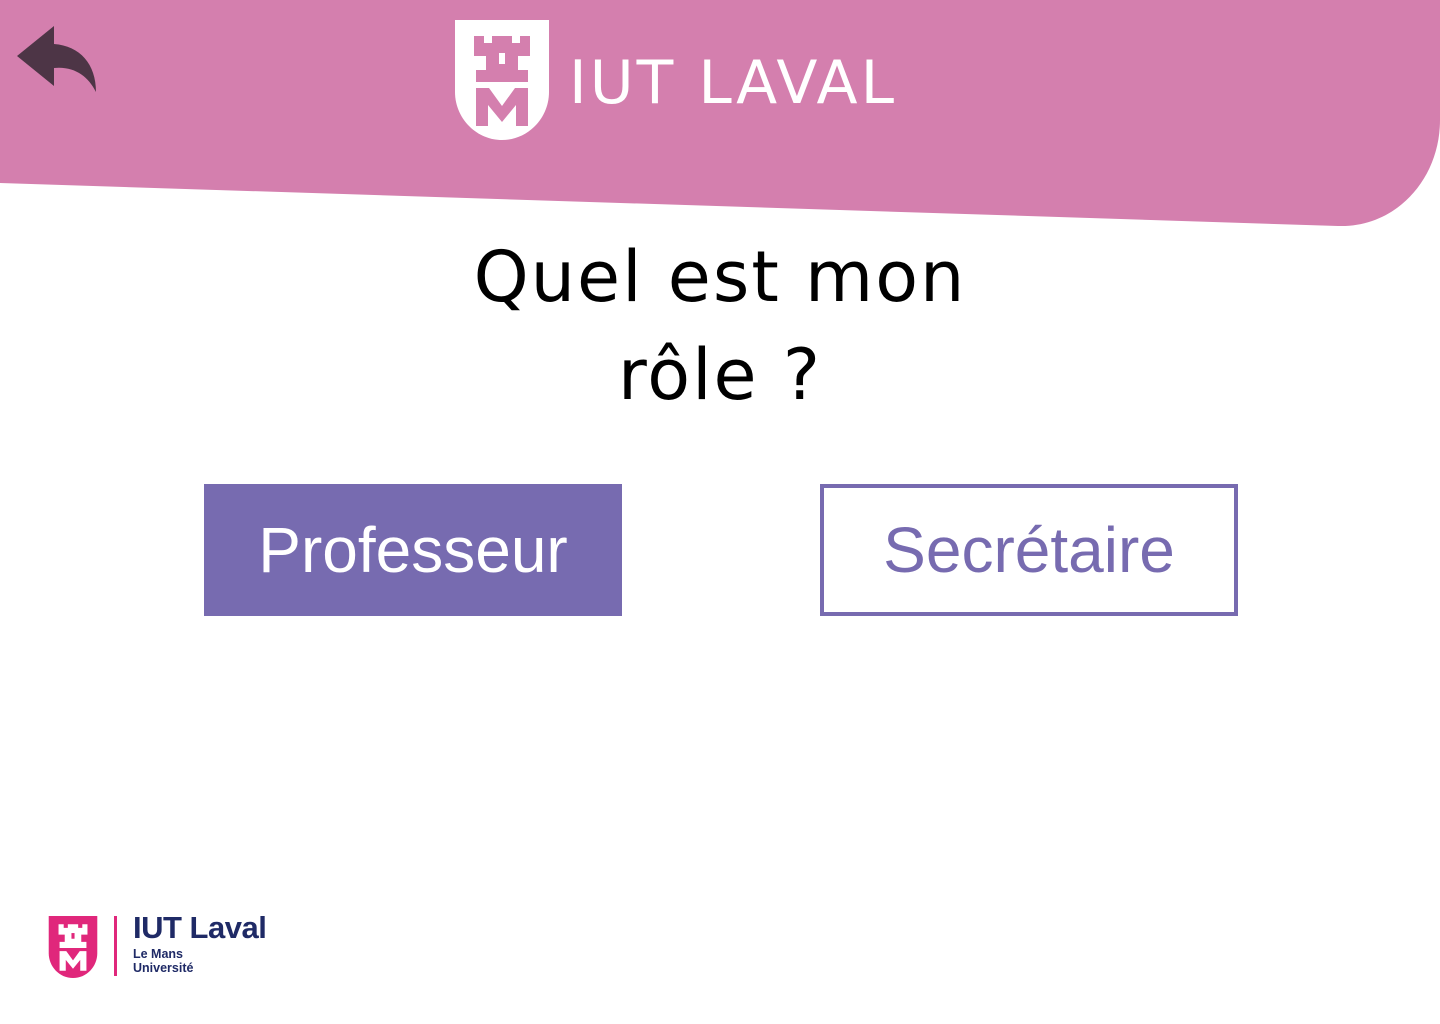  Describe the element at coordinates (720, 375) in the screenshot. I see `question-line-2: rôle ?` at that location.